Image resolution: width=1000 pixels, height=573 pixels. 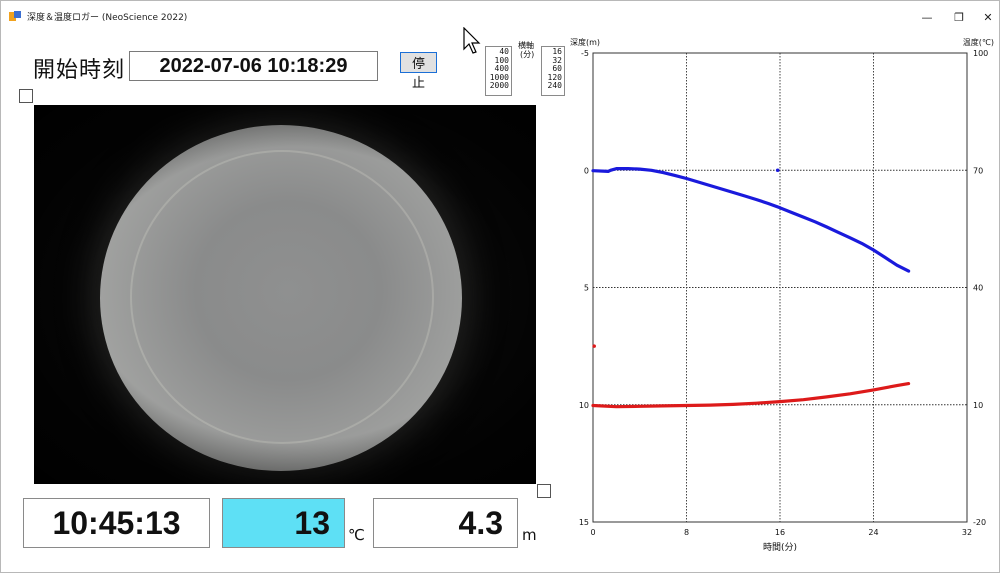 I want to click on depth-scale-list: 40 100 400 1000 2000, so click(x=498, y=71).